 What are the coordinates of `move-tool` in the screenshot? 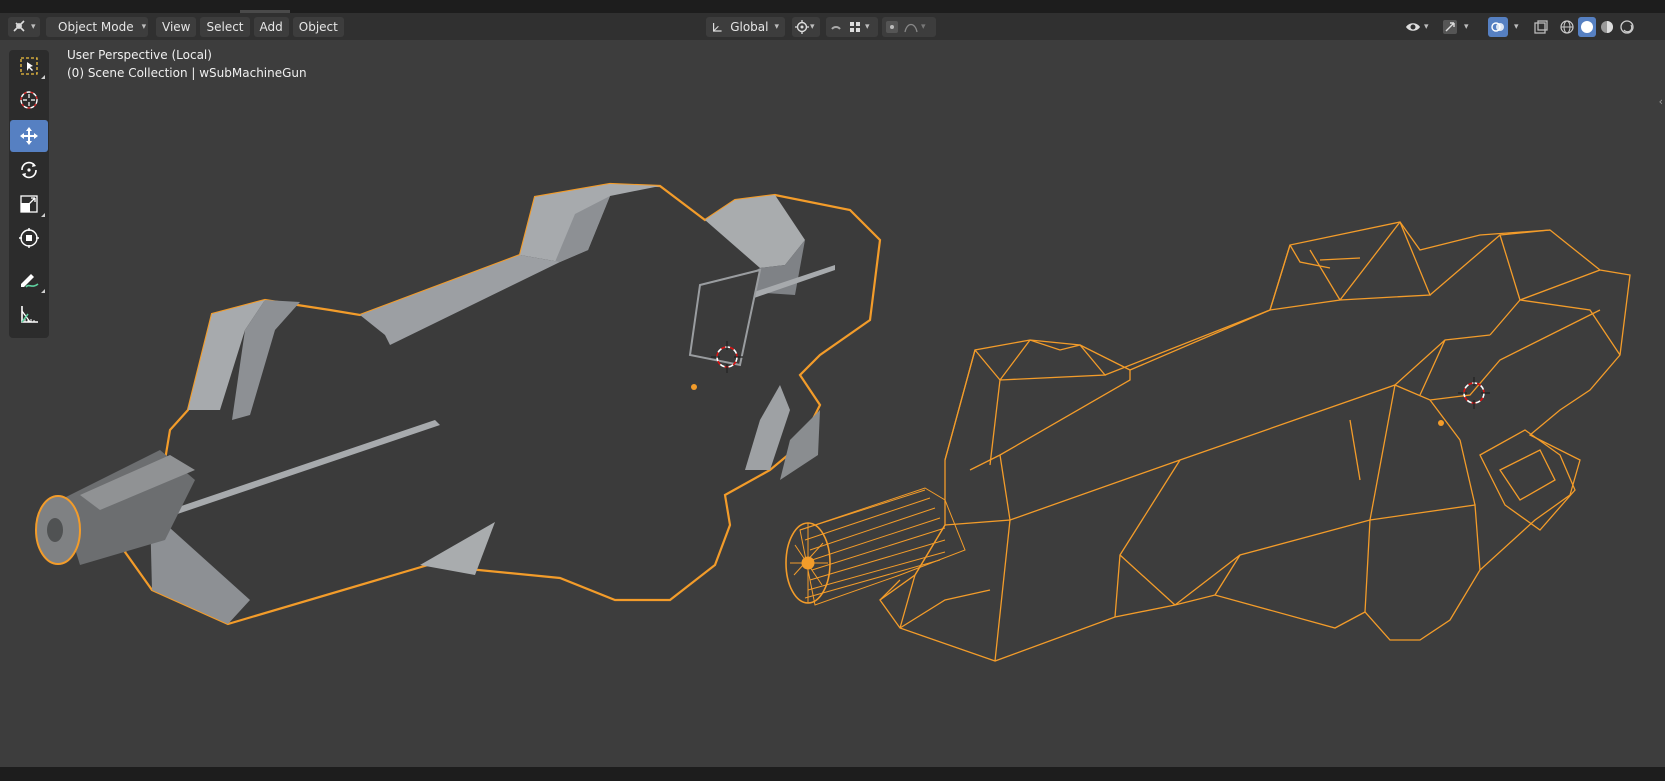 It's located at (29, 136).